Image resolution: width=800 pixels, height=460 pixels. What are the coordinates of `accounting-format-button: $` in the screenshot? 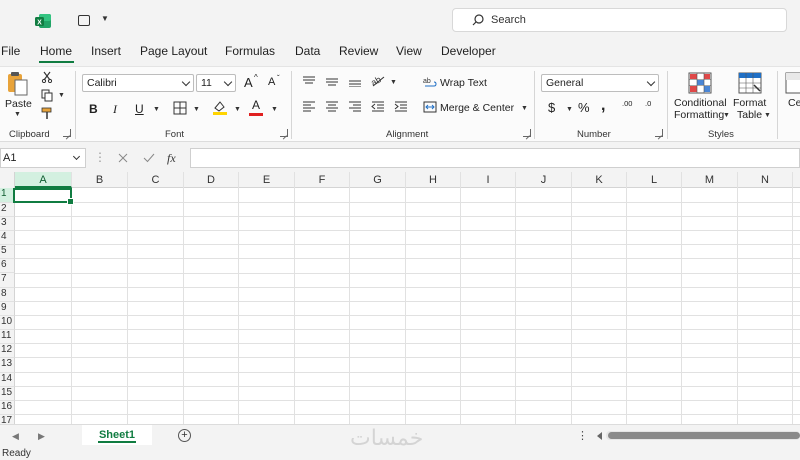 It's located at (551, 107).